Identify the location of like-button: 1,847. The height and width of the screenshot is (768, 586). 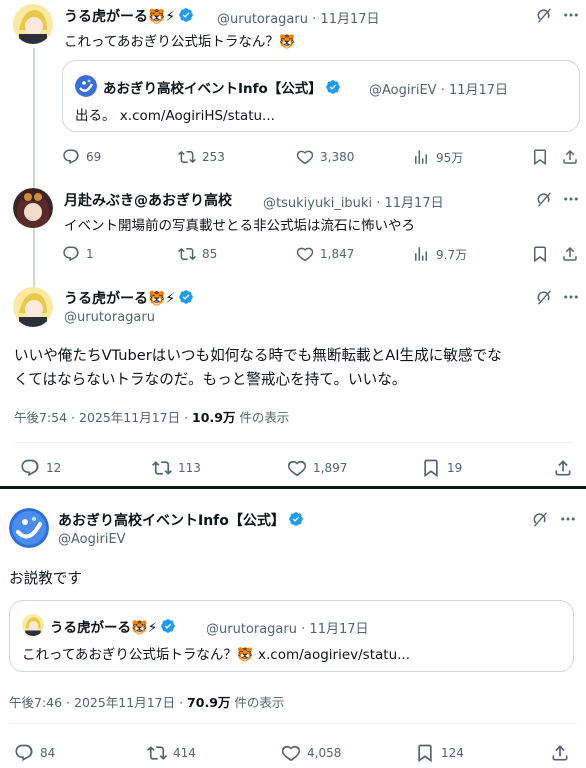
(325, 254).